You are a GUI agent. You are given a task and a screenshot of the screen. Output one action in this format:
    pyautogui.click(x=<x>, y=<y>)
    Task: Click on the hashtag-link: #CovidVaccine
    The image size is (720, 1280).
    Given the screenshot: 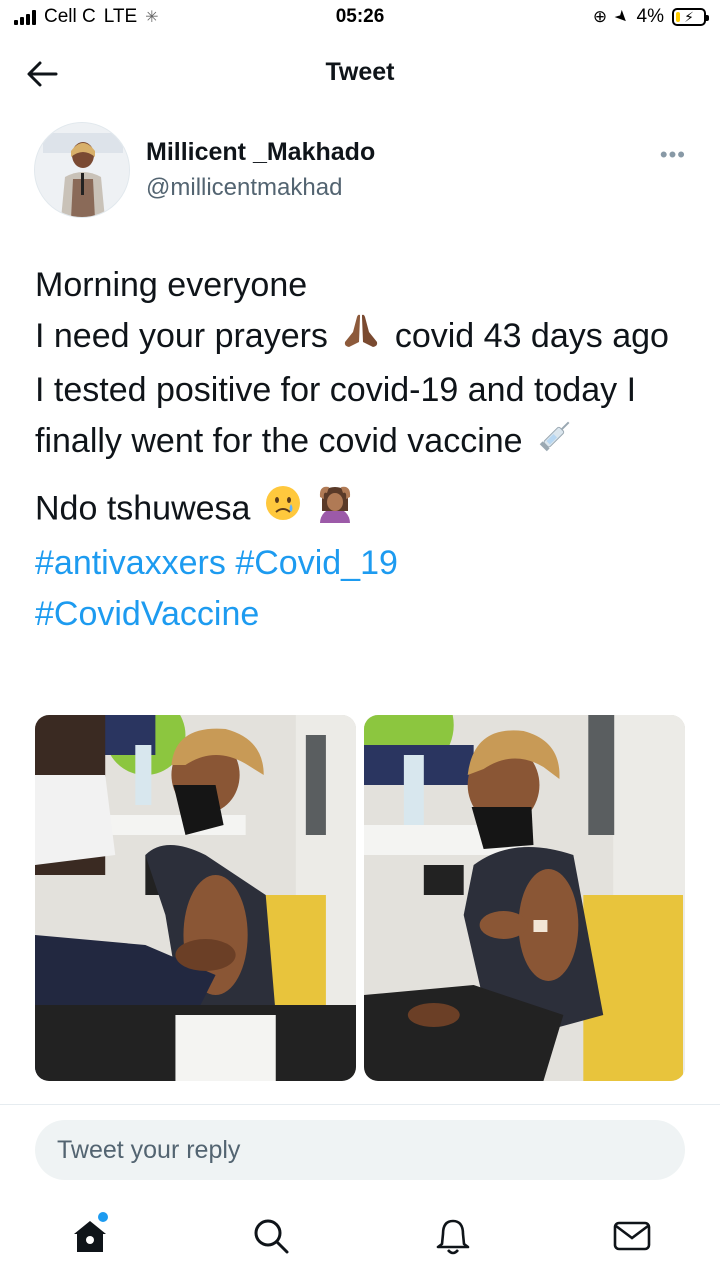 What is the action you would take?
    pyautogui.click(x=147, y=614)
    